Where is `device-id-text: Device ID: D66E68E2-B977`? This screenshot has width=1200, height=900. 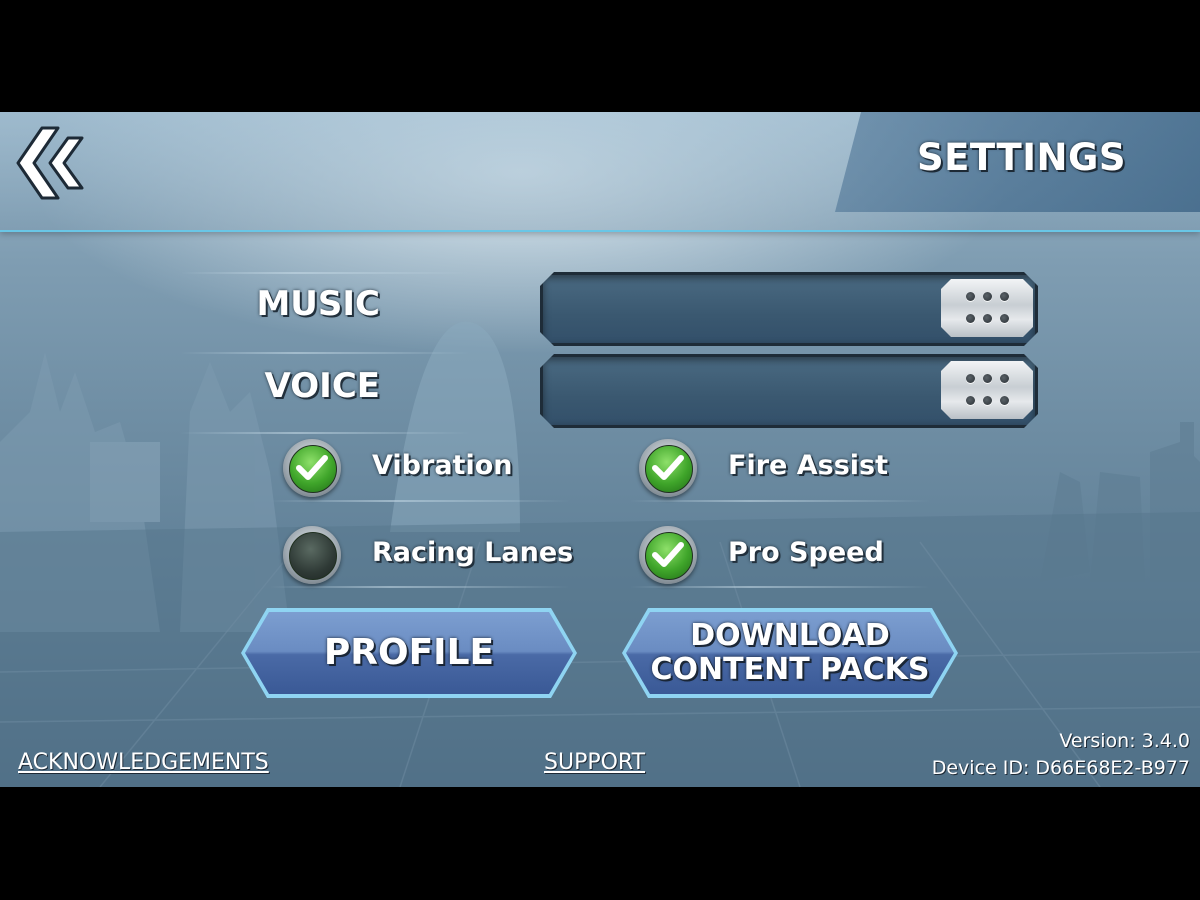 device-id-text: Device ID: D66E68E2-B977 is located at coordinates (1060, 768).